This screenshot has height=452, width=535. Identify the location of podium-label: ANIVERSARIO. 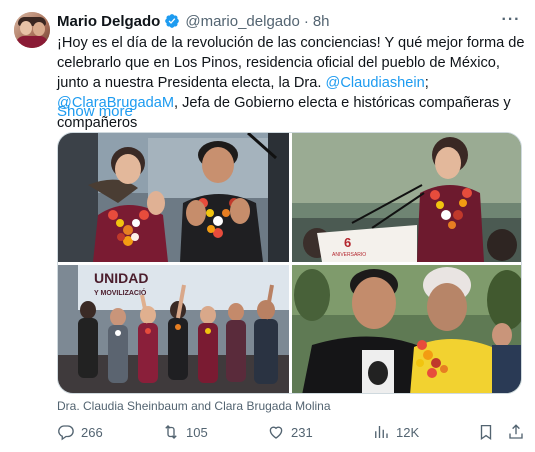
(349, 255).